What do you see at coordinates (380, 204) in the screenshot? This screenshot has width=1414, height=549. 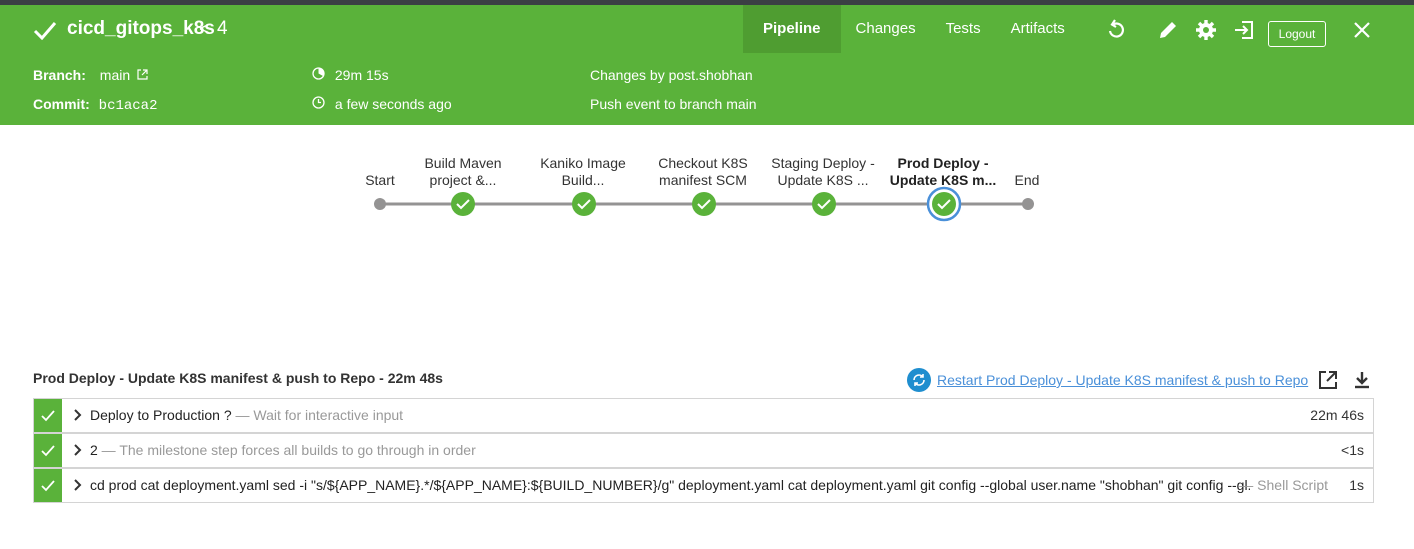 I see `start-node` at bounding box center [380, 204].